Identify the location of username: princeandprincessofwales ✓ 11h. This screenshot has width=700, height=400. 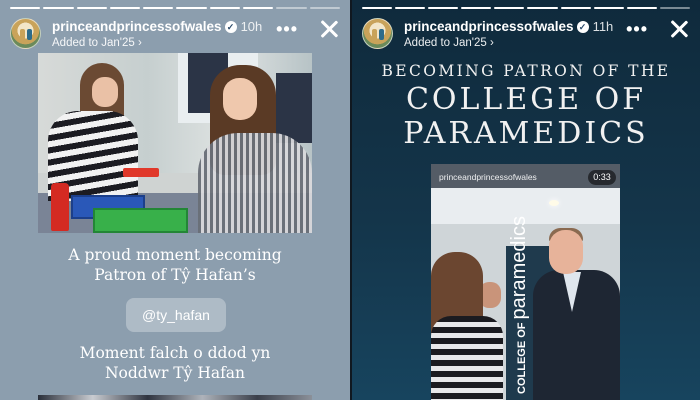
(508, 26).